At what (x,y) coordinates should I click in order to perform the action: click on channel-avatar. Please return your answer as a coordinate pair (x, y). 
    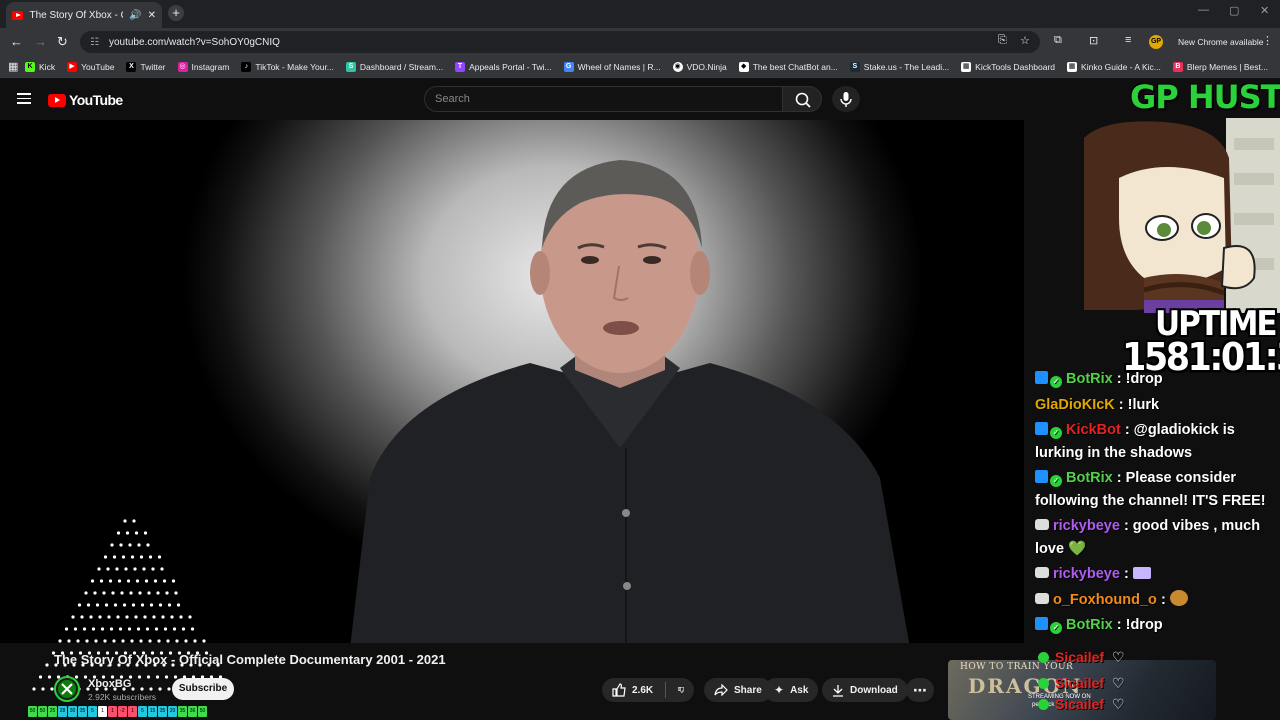
    Looking at the image, I should click on (67, 689).